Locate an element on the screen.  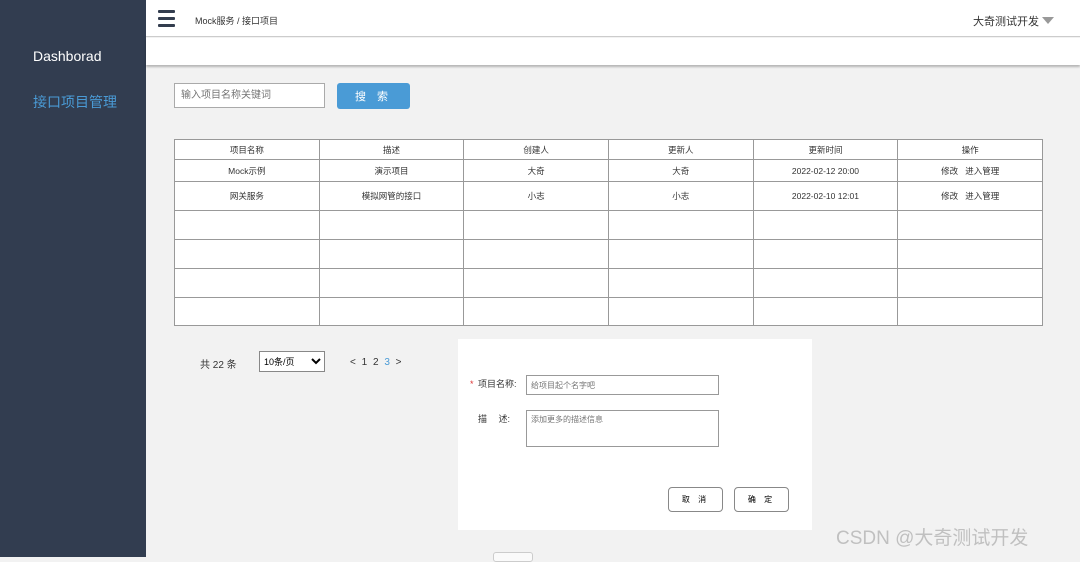
cell: 2022-02-10 12:01 is located at coordinates (825, 196).